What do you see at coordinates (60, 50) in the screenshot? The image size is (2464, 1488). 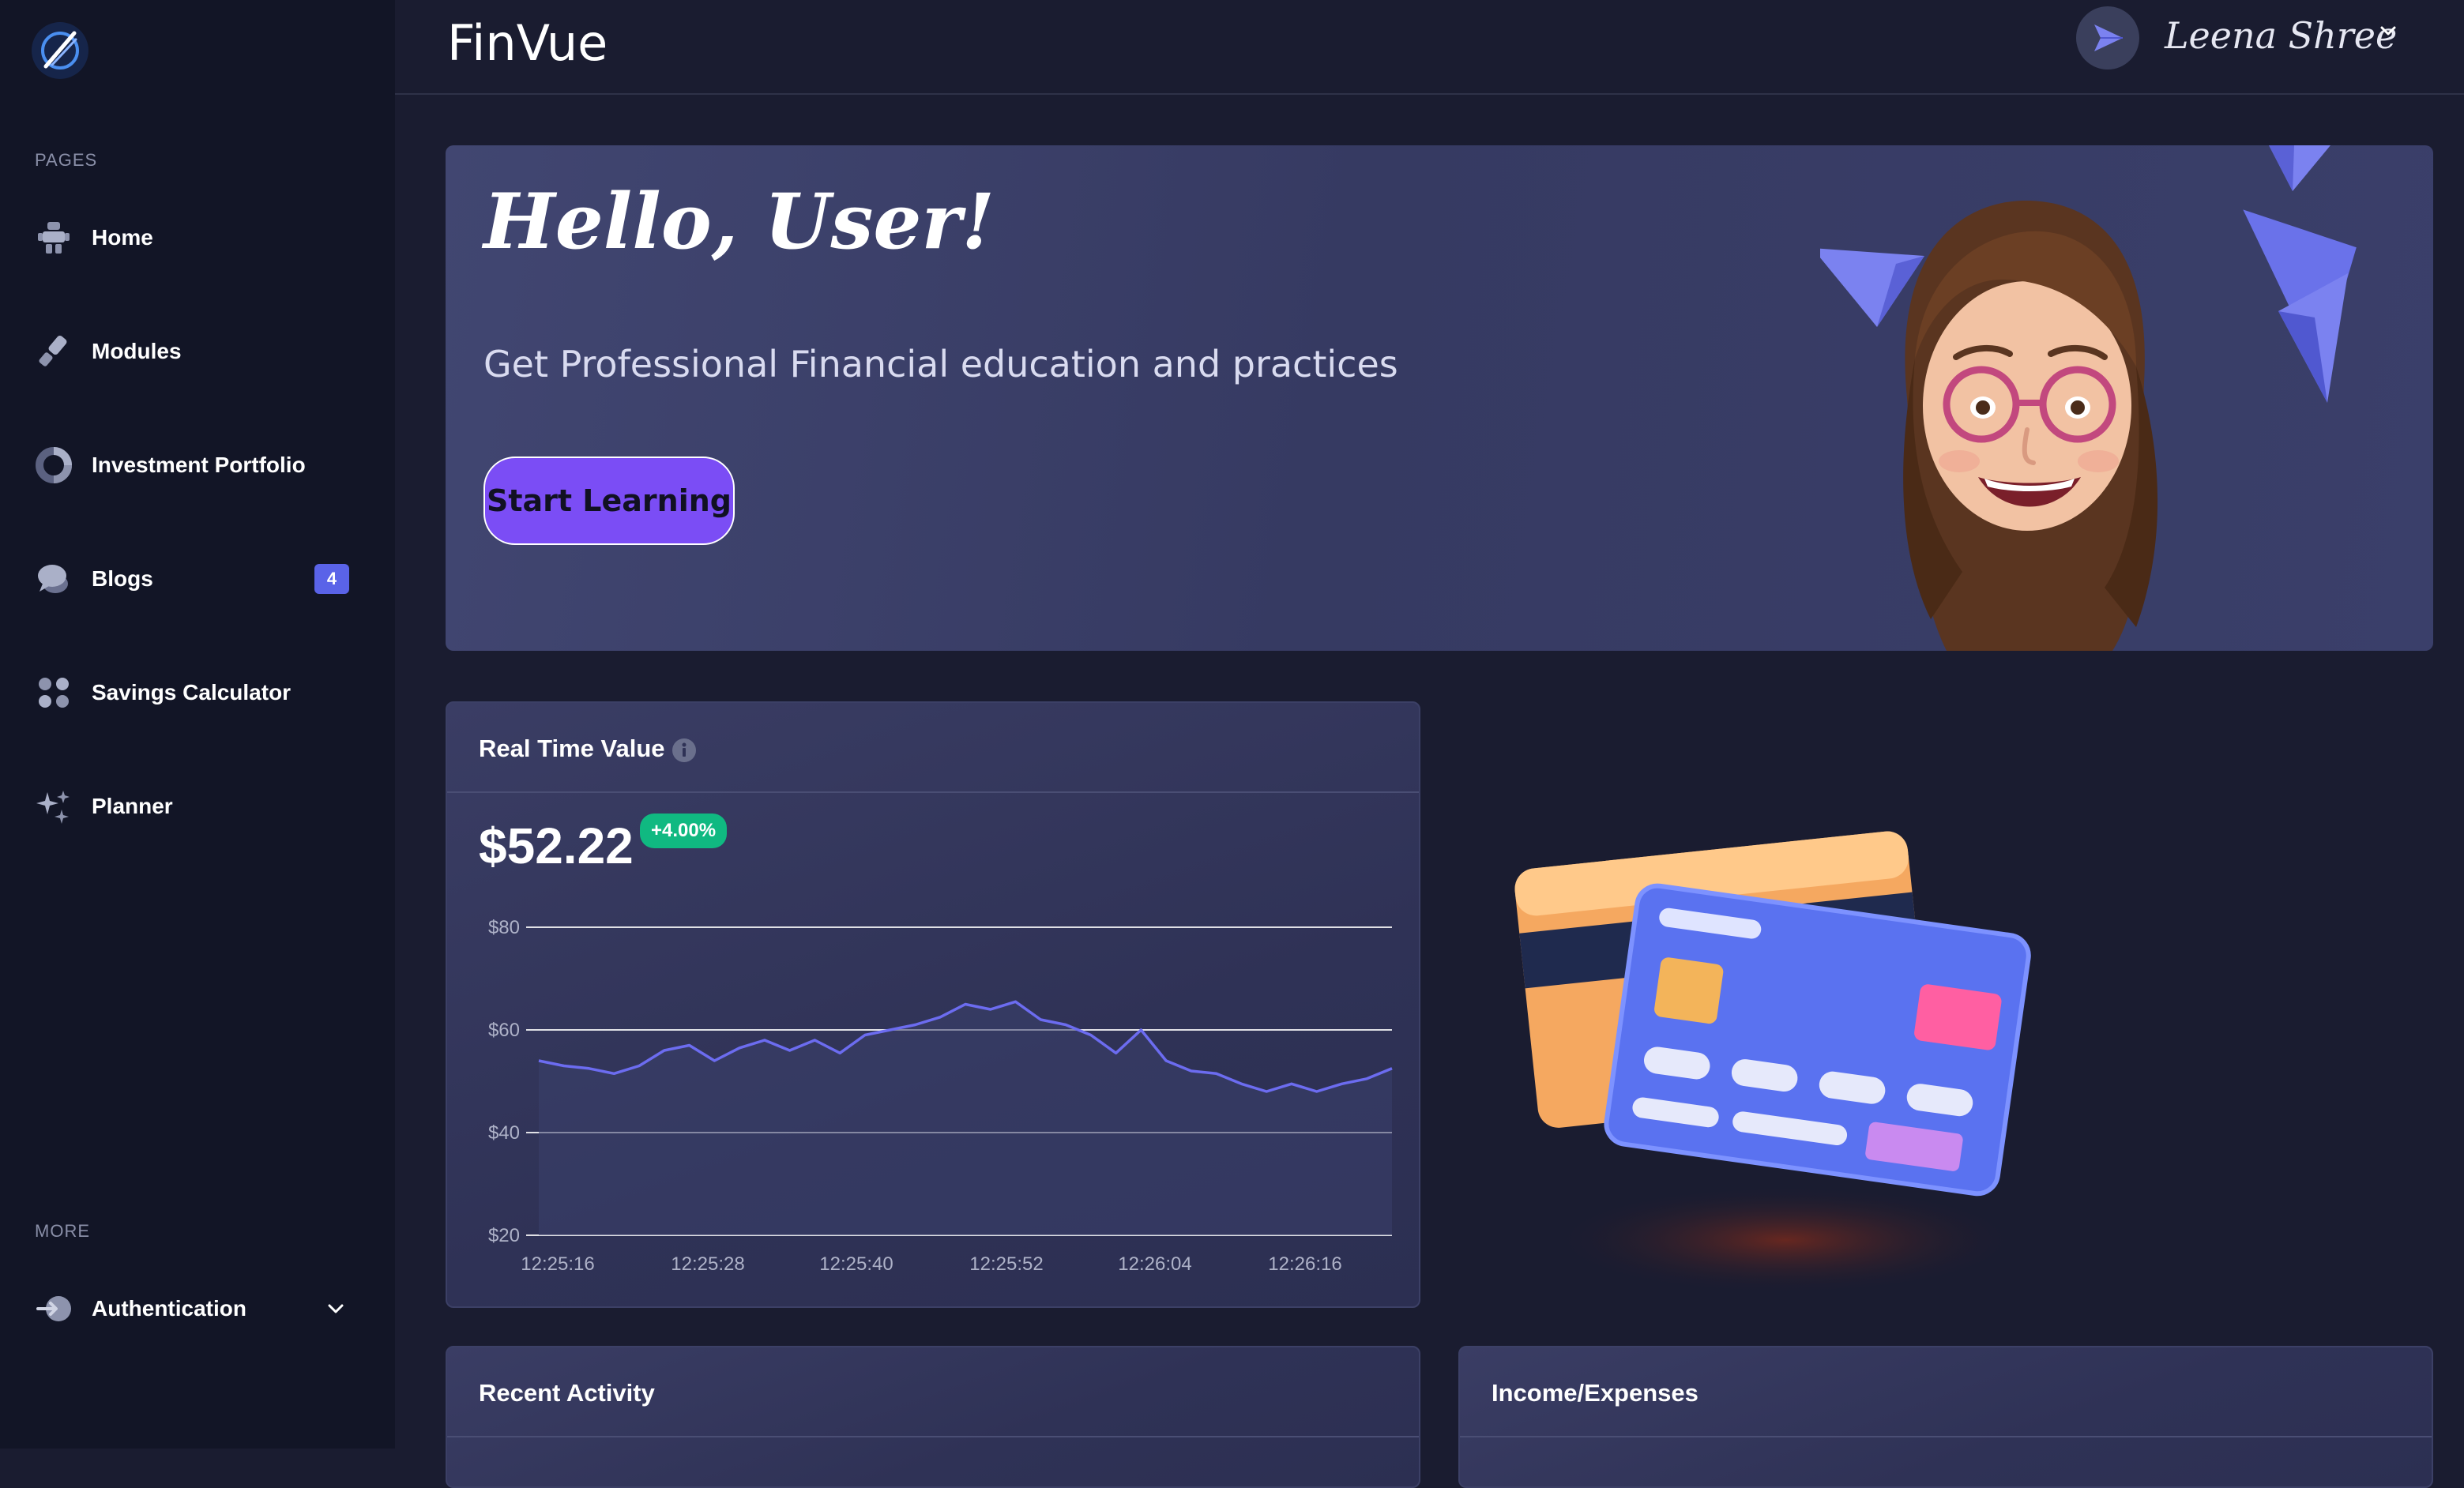 I see `app-logo` at bounding box center [60, 50].